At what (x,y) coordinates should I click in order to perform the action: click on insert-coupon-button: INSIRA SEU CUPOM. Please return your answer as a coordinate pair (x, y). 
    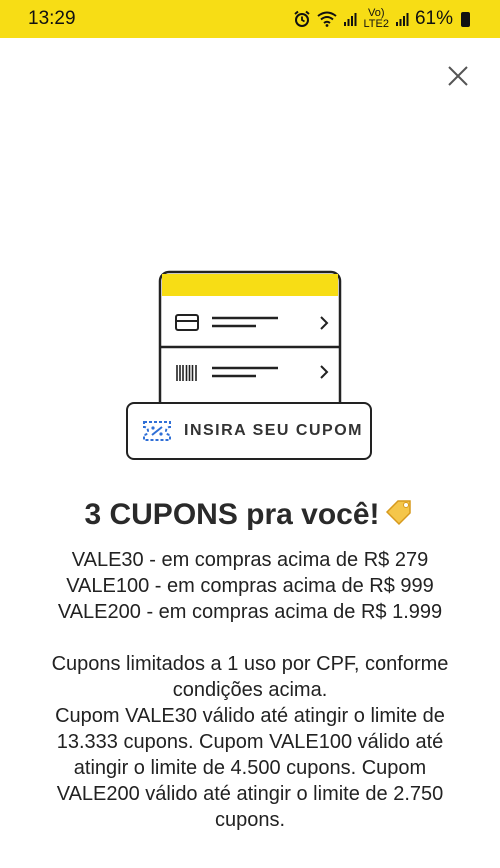
    Looking at the image, I should click on (249, 431).